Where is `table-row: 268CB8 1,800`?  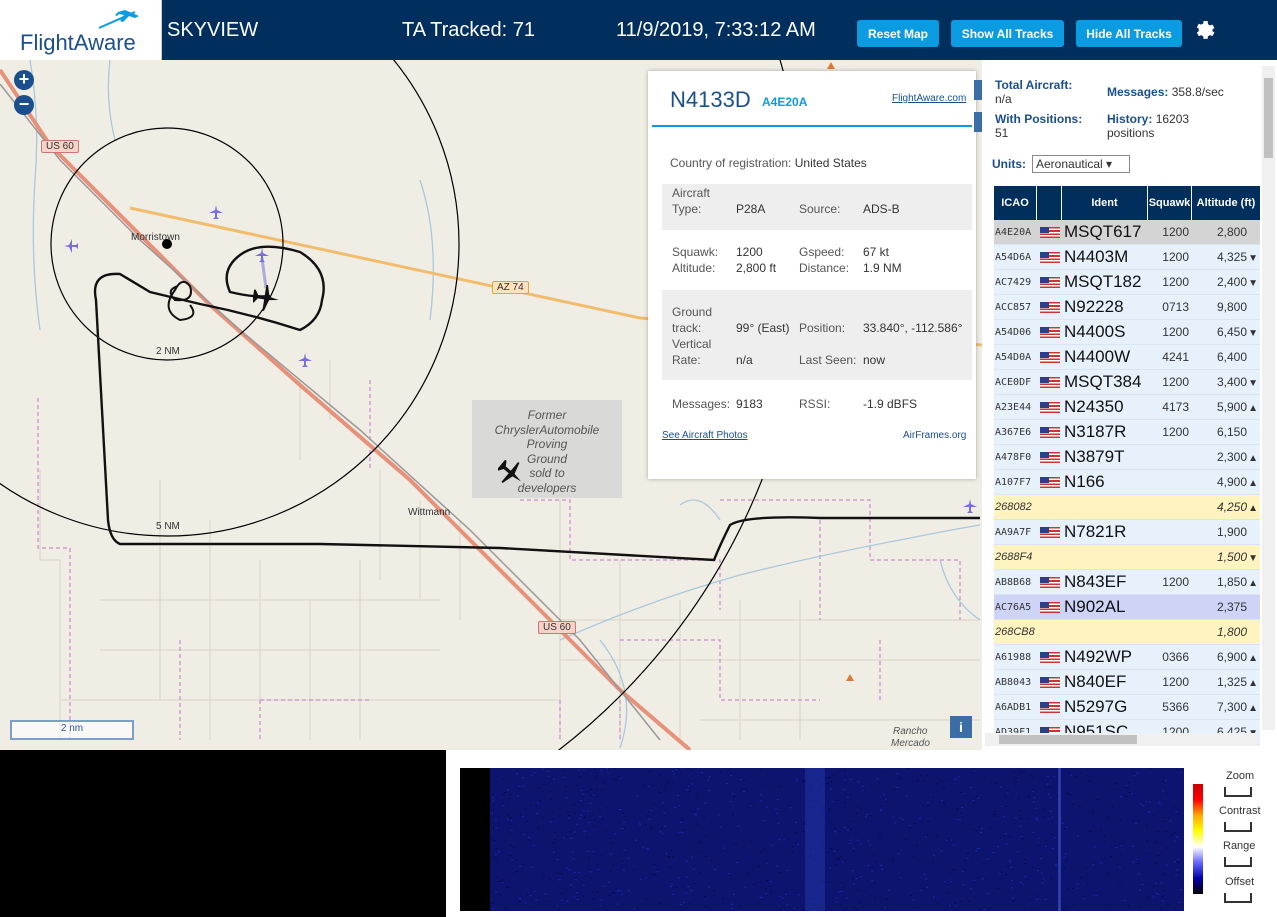
table-row: 268CB8 1,800 is located at coordinates (1127, 632).